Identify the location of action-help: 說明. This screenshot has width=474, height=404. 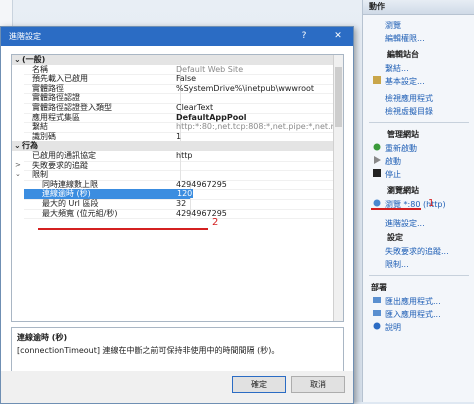
(418, 327).